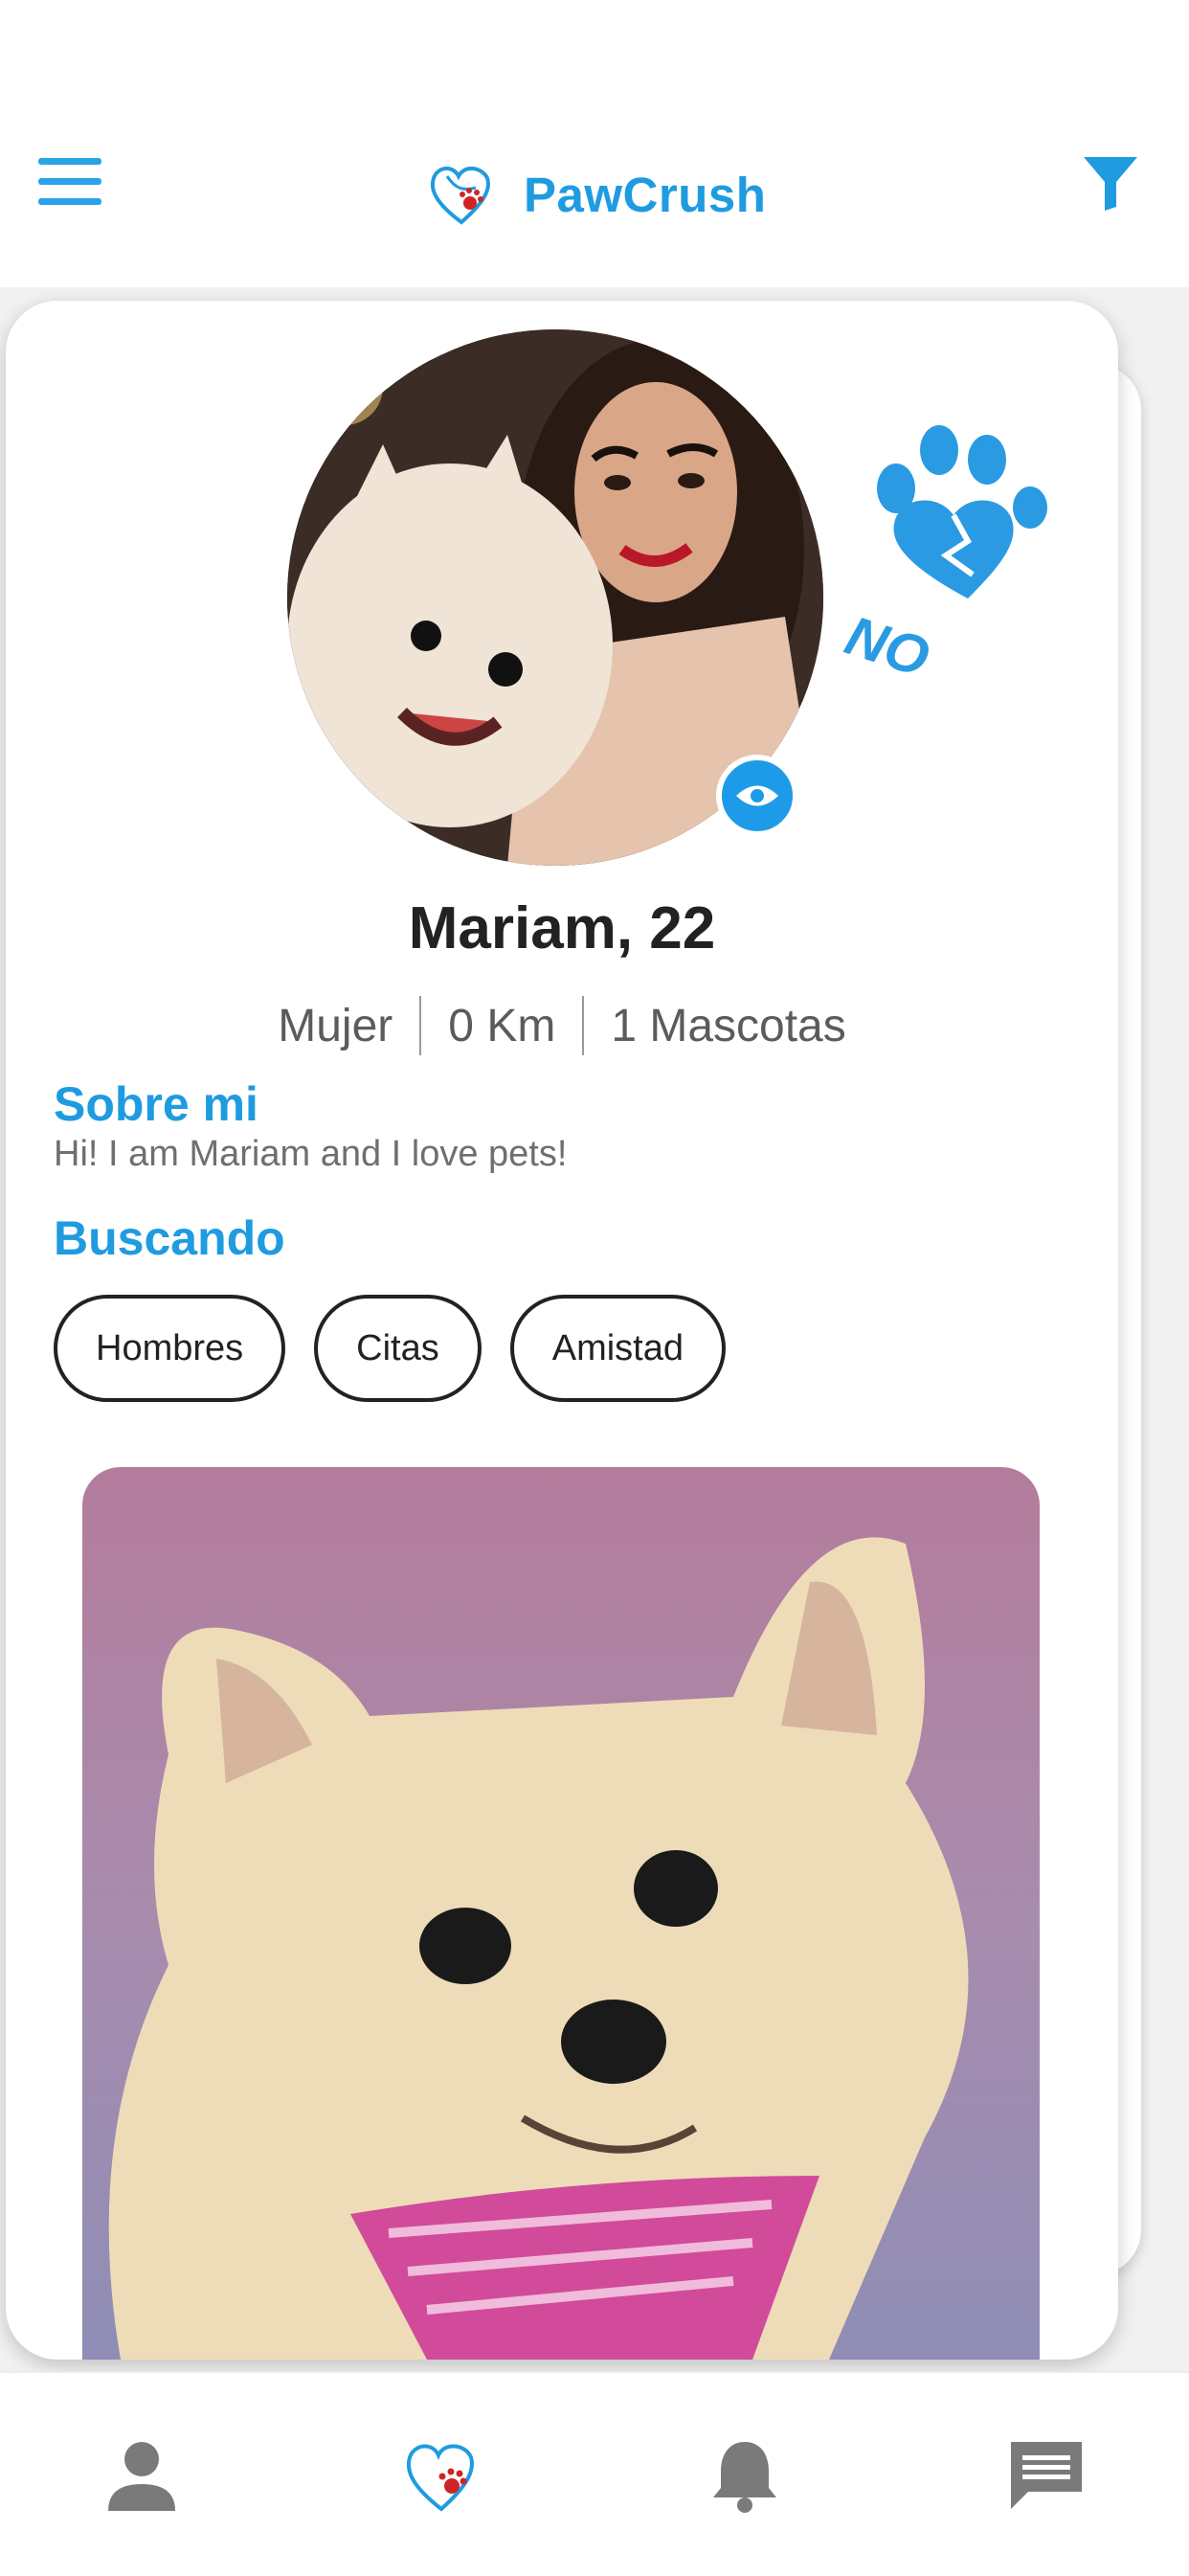 This screenshot has width=1189, height=2576. I want to click on app-brand: PawCrush, so click(596, 194).